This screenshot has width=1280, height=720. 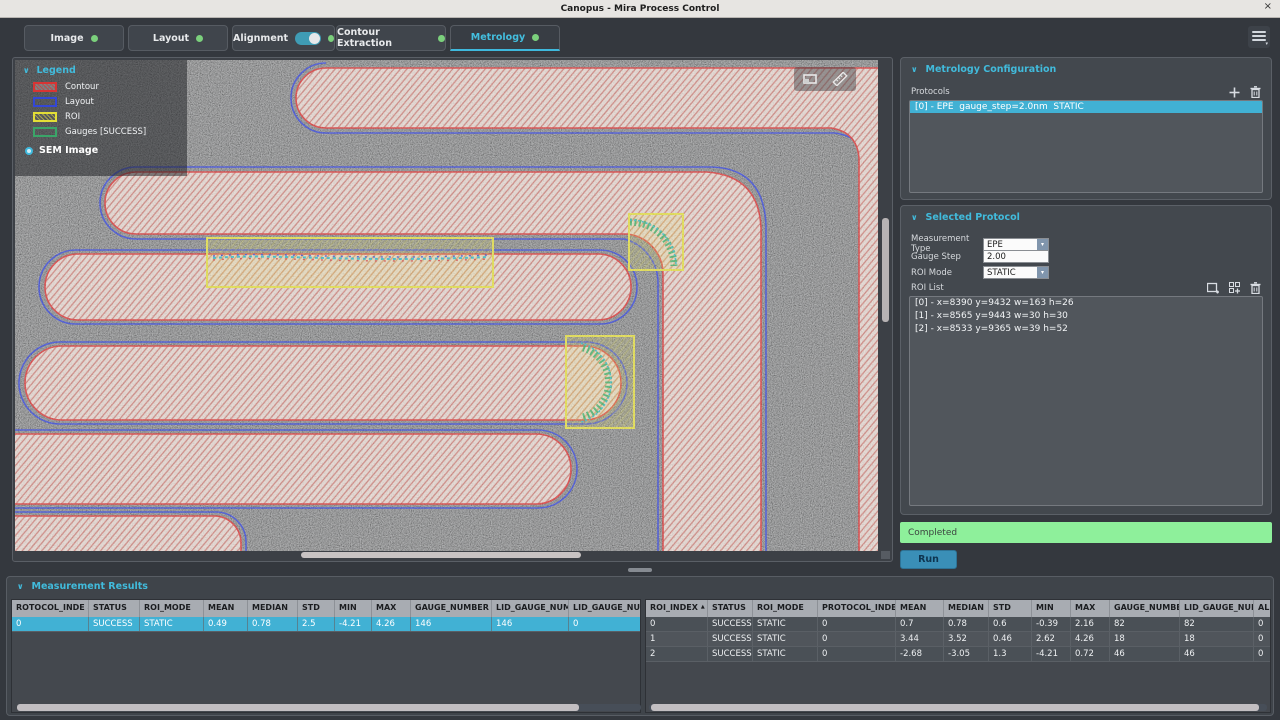 I want to click on measurement-type-select: EPE ▾, so click(x=1016, y=244).